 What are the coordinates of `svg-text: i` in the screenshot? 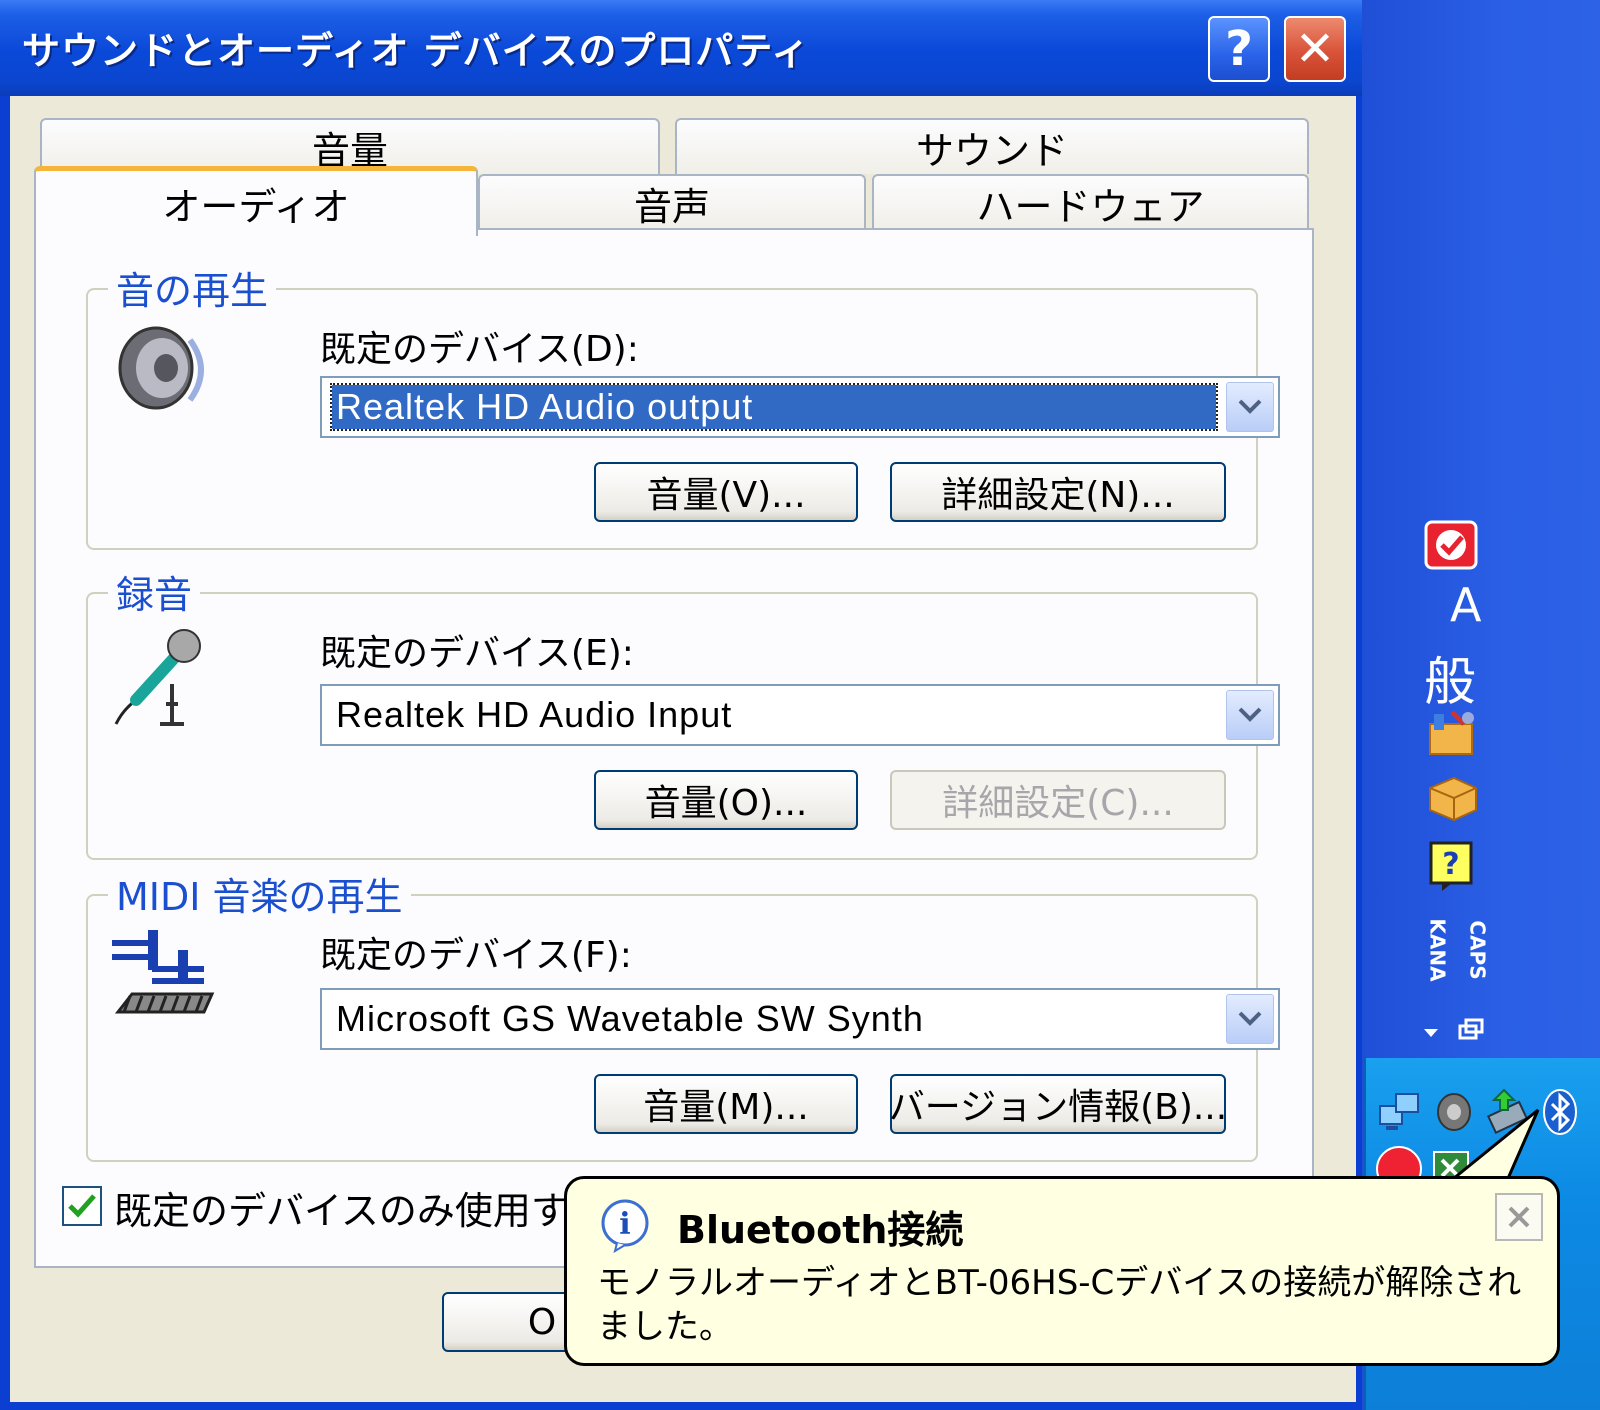 It's located at (624, 1224).